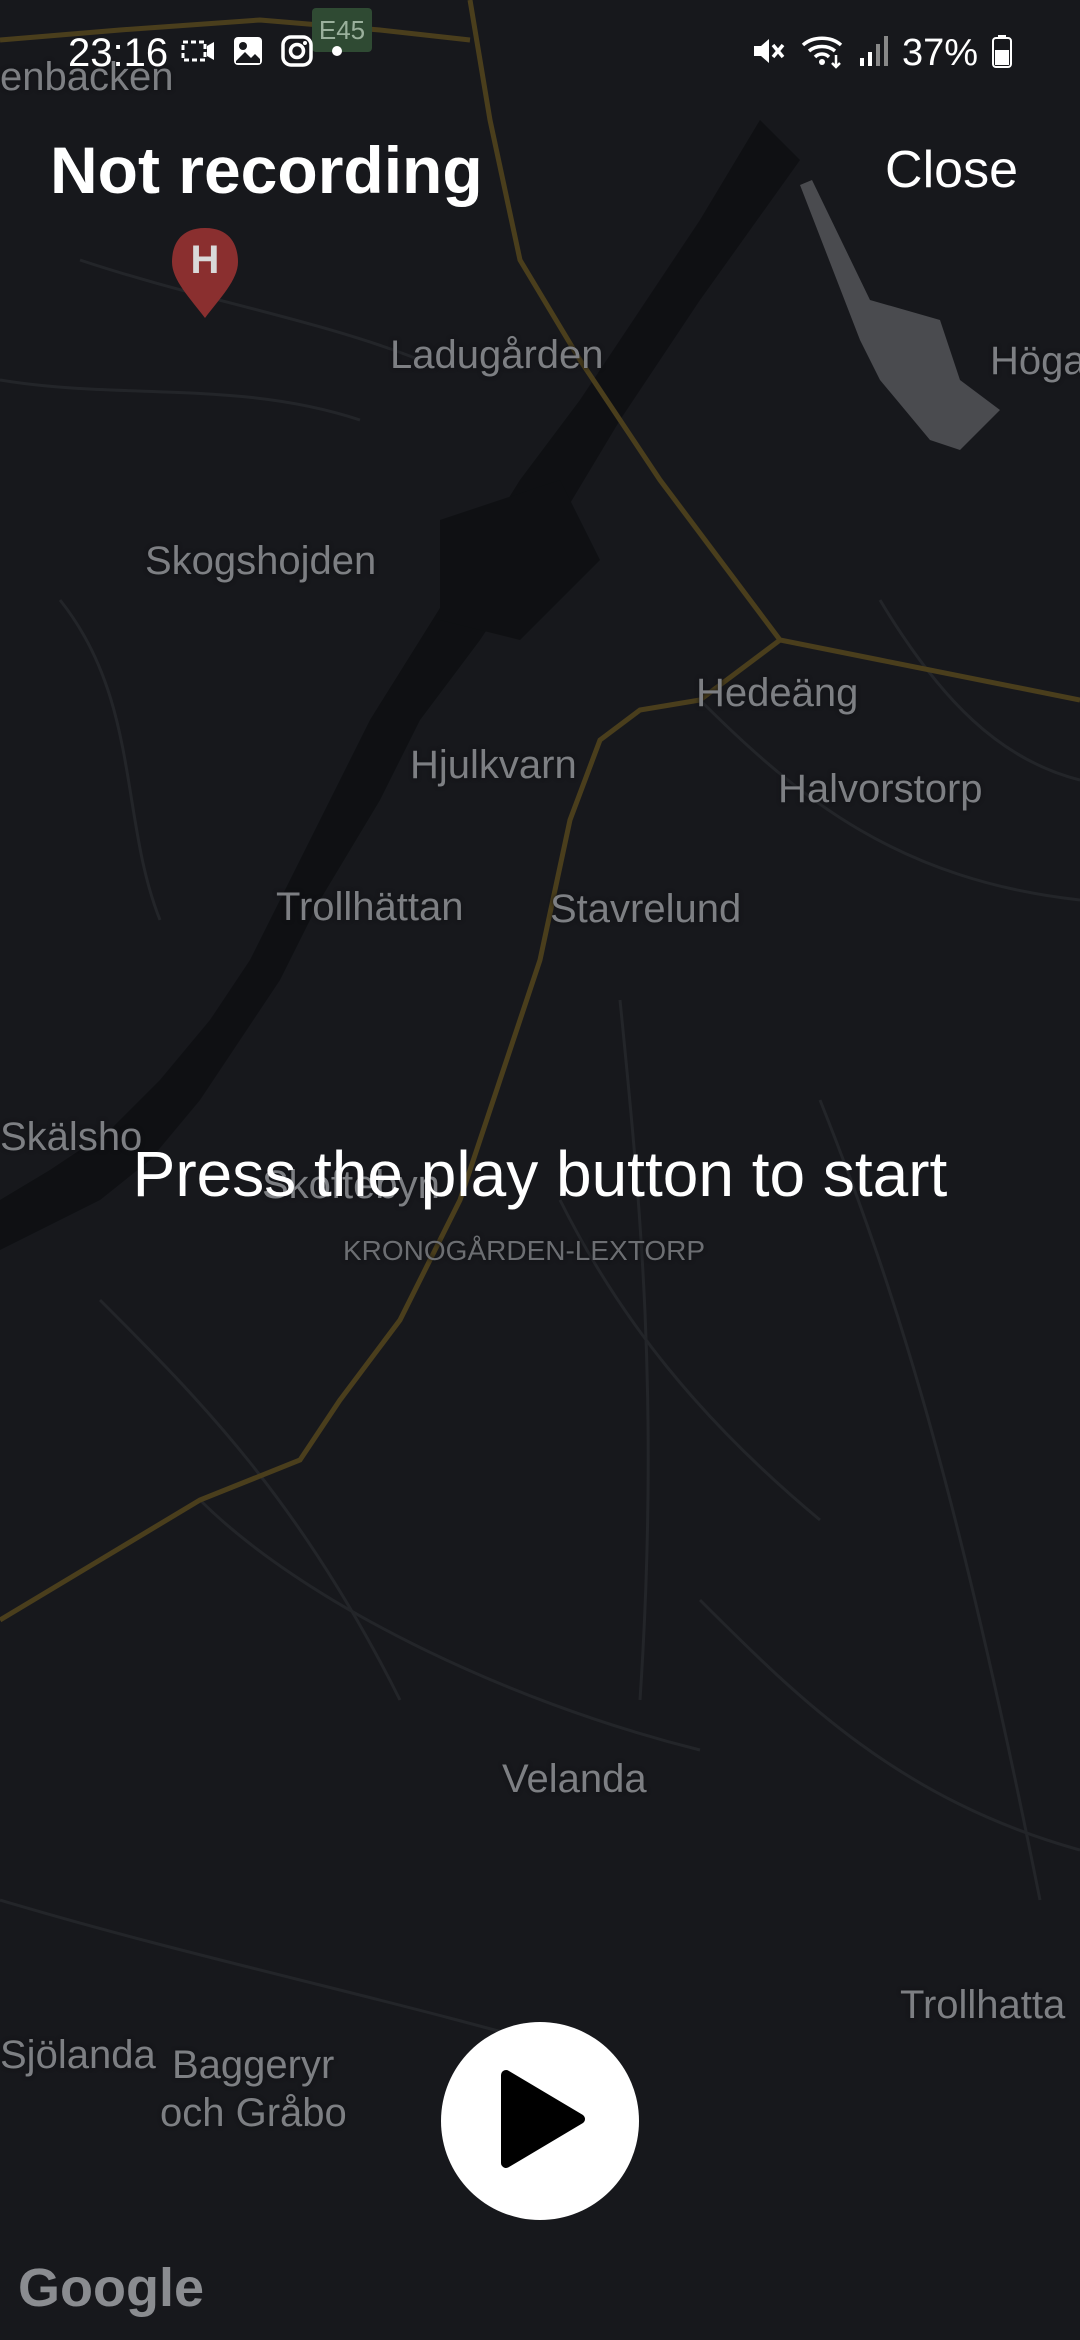  What do you see at coordinates (574, 1779) in the screenshot?
I see `map-label-velanda: Velanda` at bounding box center [574, 1779].